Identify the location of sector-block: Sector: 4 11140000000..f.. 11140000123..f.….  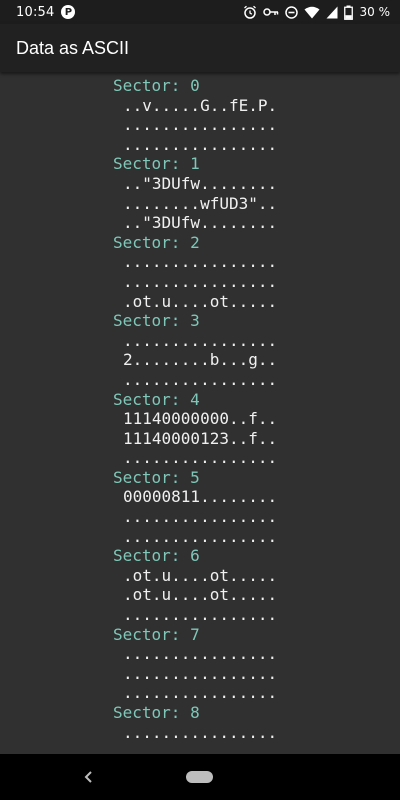
(195, 429).